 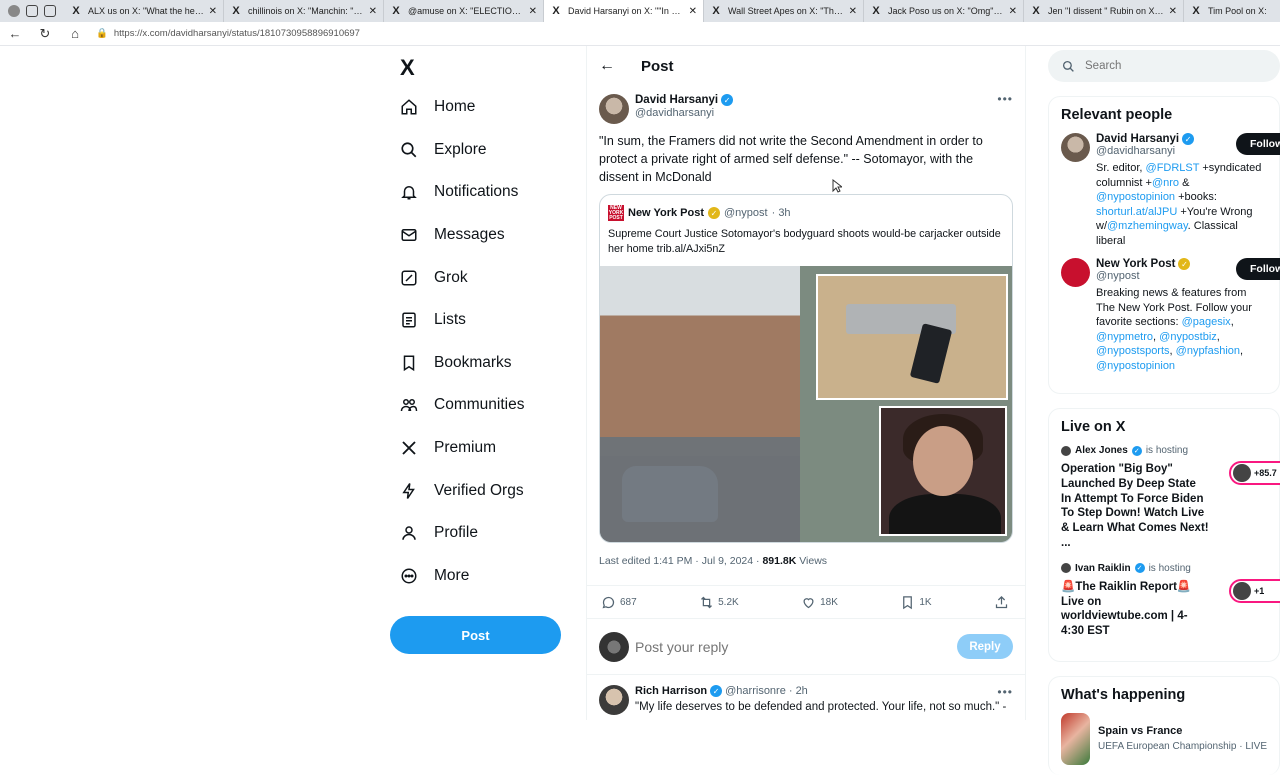 I want to click on current-user-avatar, so click(x=614, y=646).